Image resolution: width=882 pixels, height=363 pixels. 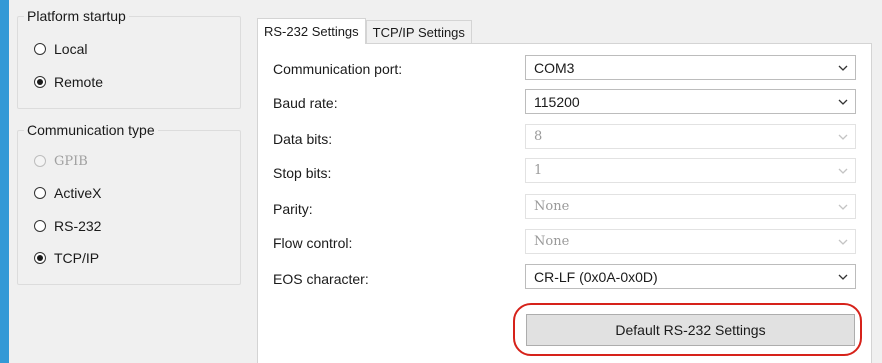 What do you see at coordinates (690, 330) in the screenshot?
I see `default-rs232-settings-button: Default RS-232 Settings` at bounding box center [690, 330].